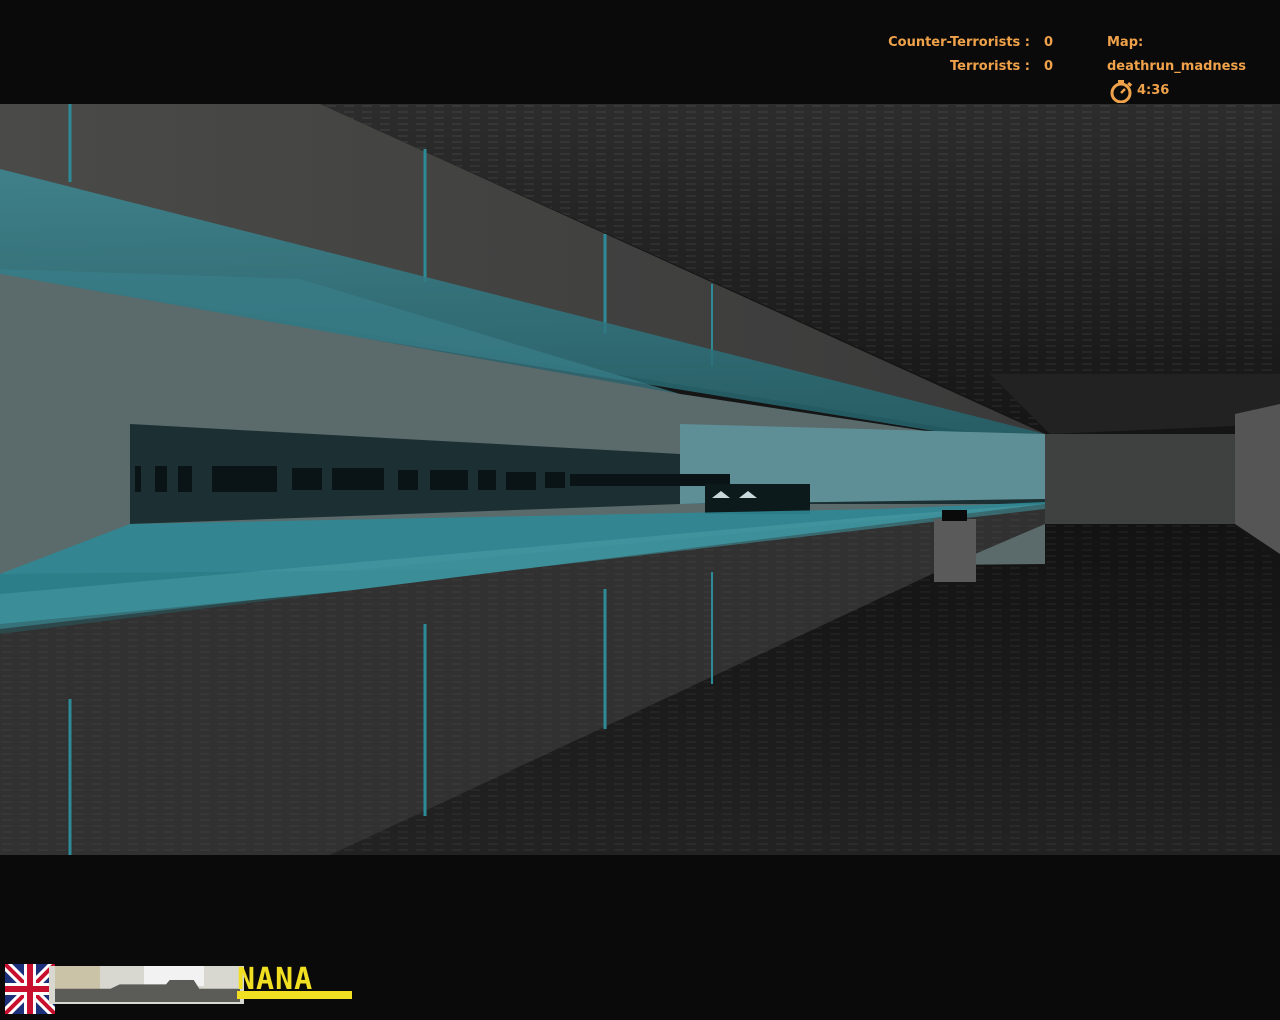  Describe the element at coordinates (30, 989) in the screenshot. I see `uk-flag-icon` at that location.